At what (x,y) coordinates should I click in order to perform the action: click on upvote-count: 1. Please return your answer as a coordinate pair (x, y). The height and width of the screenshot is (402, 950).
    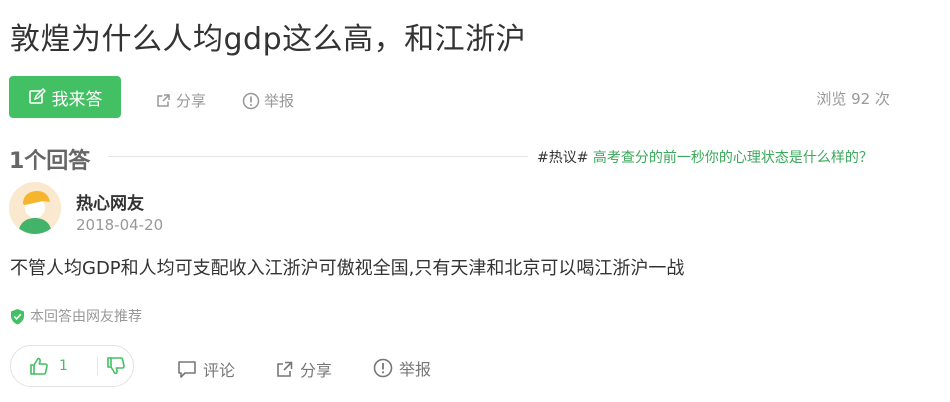
    Looking at the image, I should click on (63, 366).